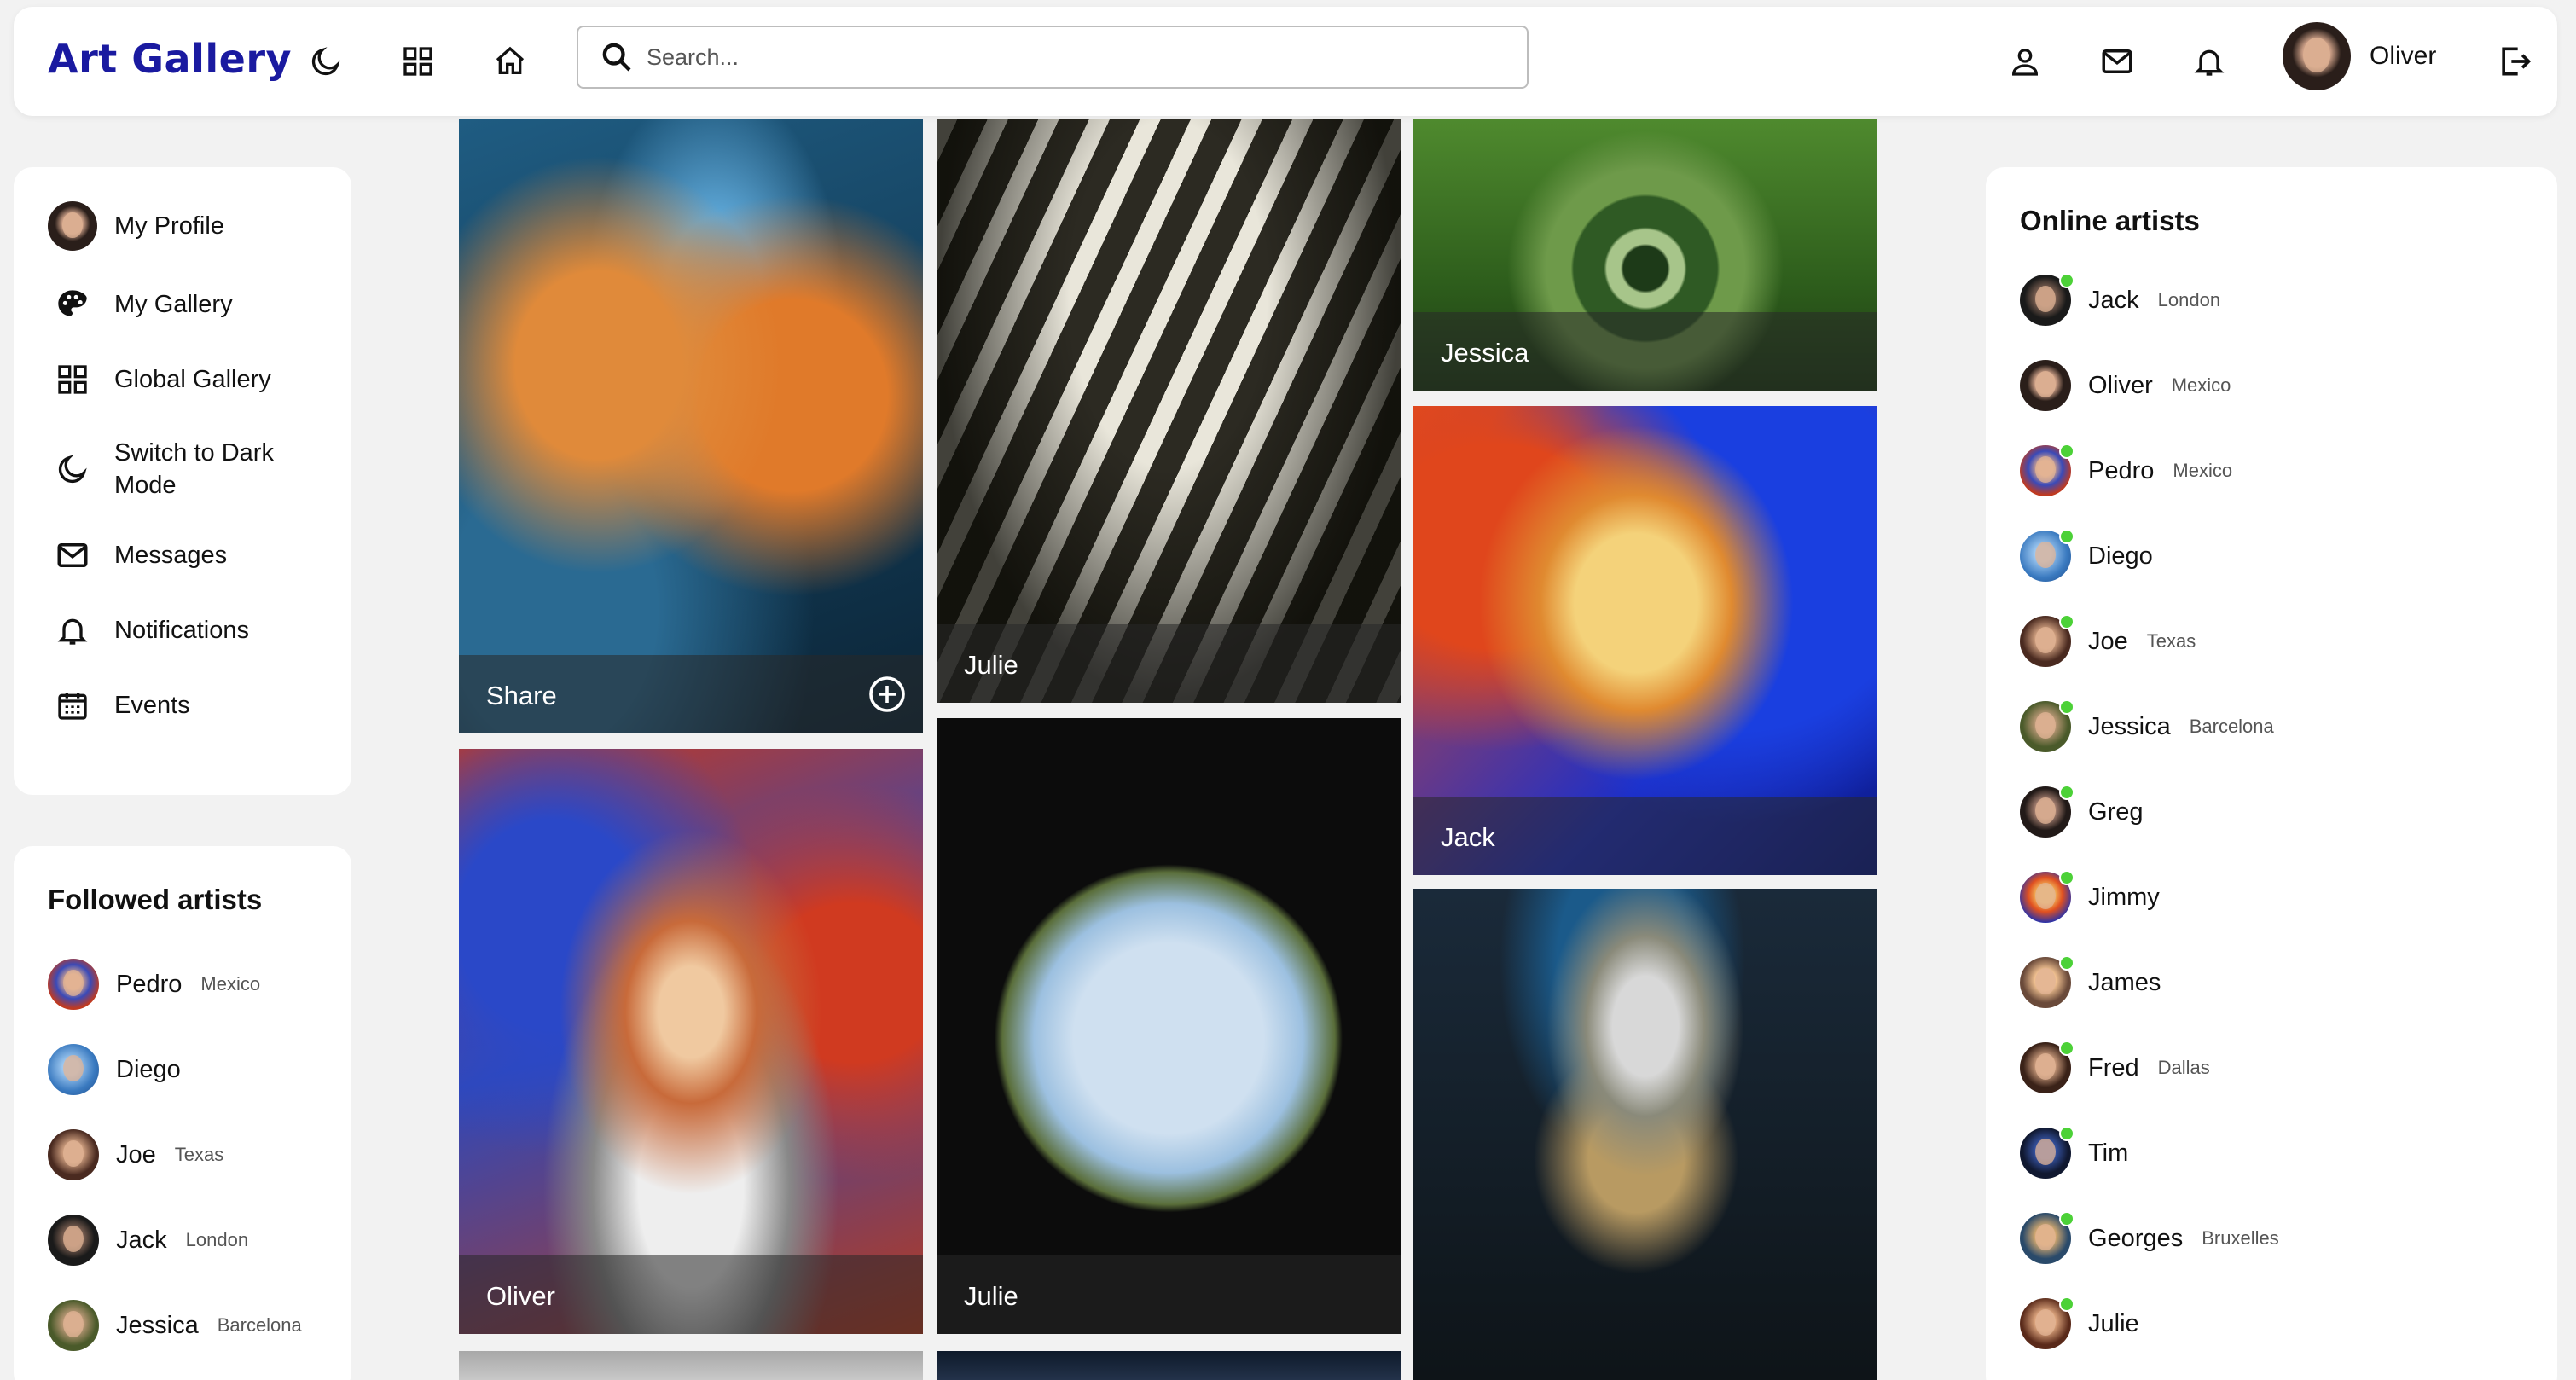 The image size is (2576, 1380). What do you see at coordinates (510, 61) in the screenshot?
I see `home-icon` at bounding box center [510, 61].